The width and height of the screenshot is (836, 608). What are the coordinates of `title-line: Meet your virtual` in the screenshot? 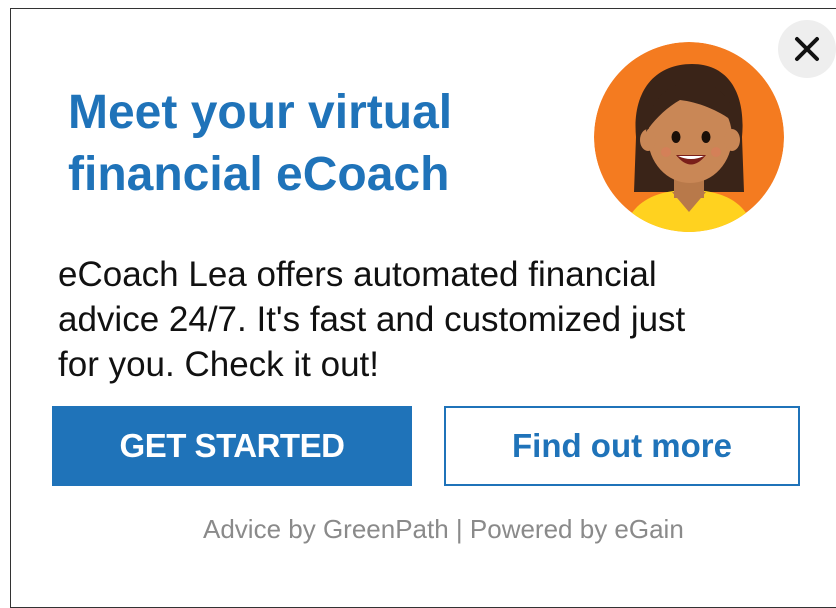 It's located at (260, 112).